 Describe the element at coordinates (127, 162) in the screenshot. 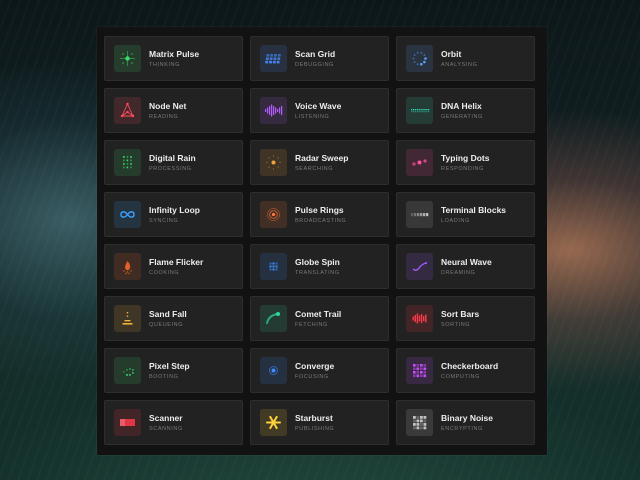

I see `digital-rain-icon` at that location.